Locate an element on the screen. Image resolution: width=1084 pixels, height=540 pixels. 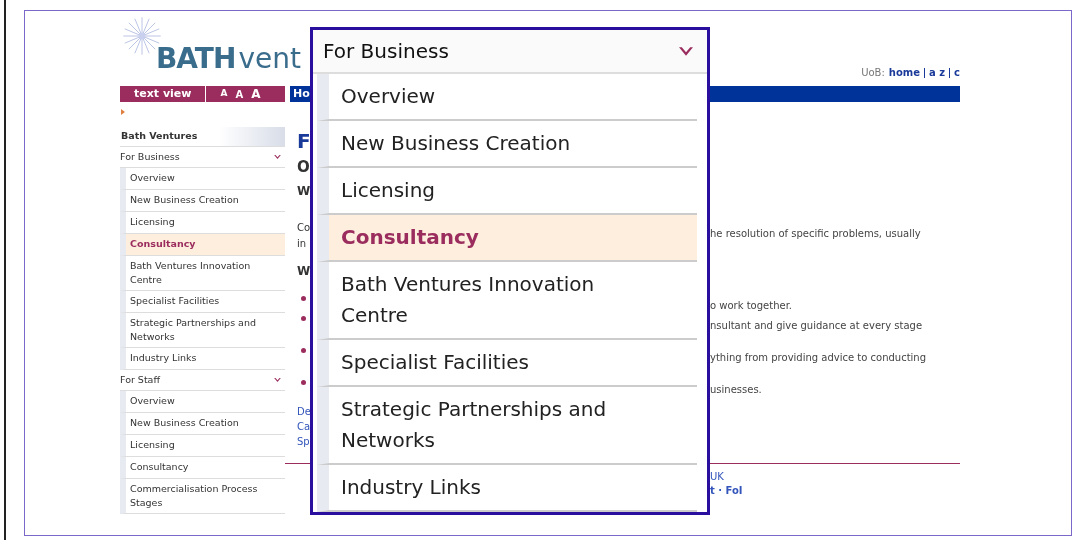
sidebar-item: Strategic Partnerships and Networks is located at coordinates (202, 330).